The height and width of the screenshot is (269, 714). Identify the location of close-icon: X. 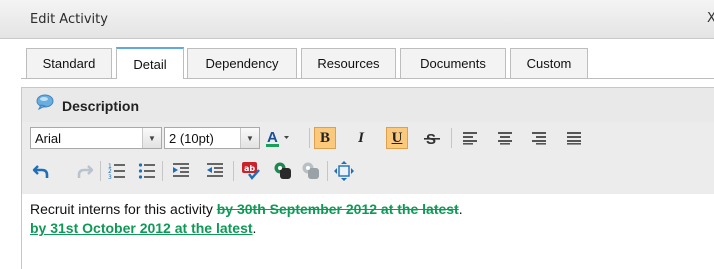
(710, 18).